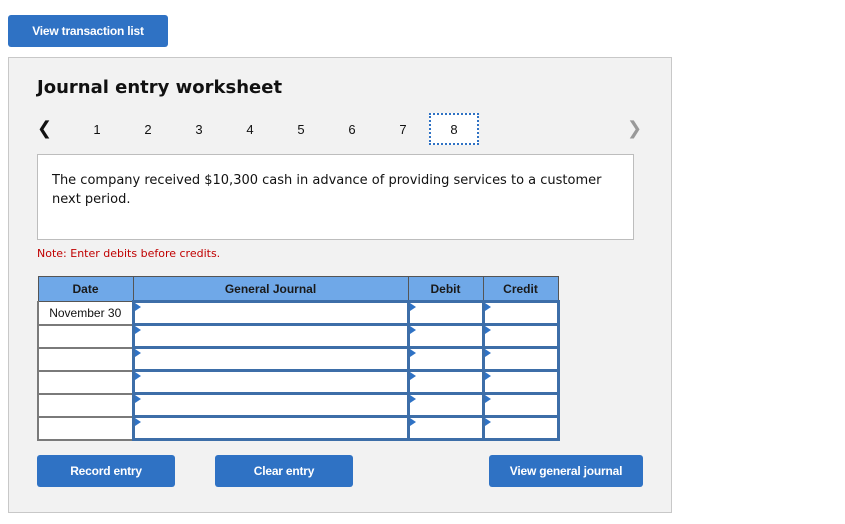 This screenshot has height=524, width=845. Describe the element at coordinates (199, 129) in the screenshot. I see `page-3: 3` at that location.